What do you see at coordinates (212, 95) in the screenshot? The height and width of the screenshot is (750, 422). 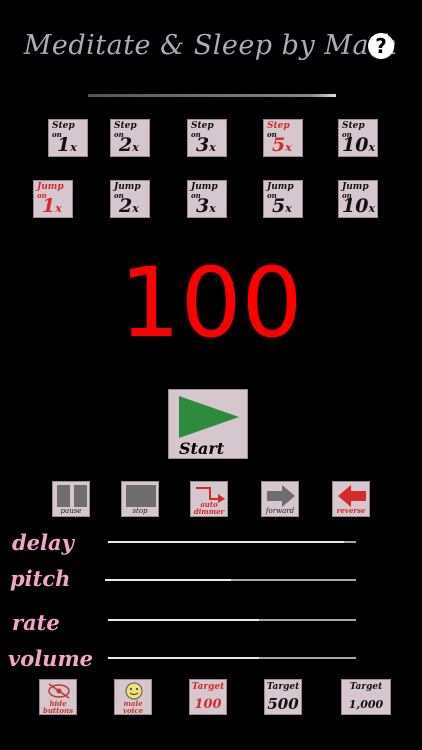 I see `progress-track` at bounding box center [212, 95].